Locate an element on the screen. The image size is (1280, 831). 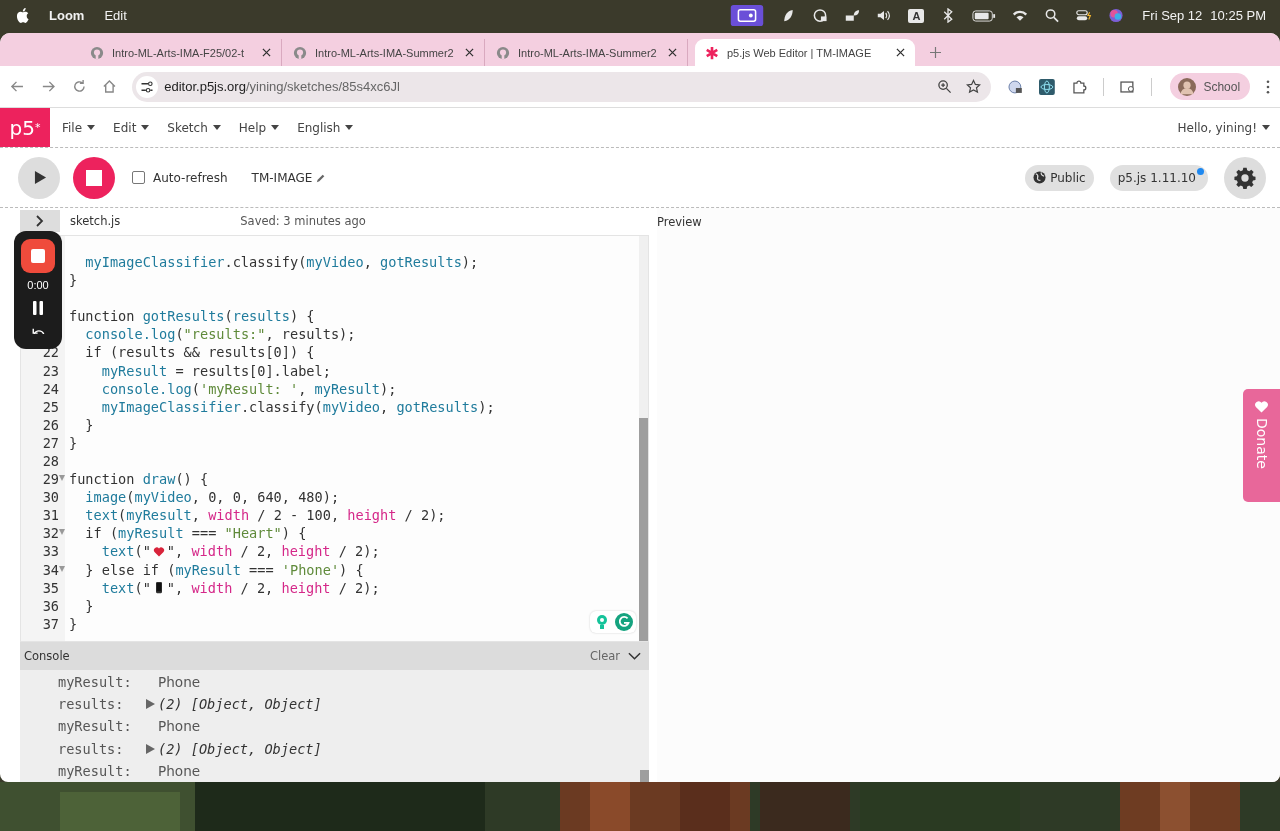
code-line: console.log("results:", results); is located at coordinates (220, 334).